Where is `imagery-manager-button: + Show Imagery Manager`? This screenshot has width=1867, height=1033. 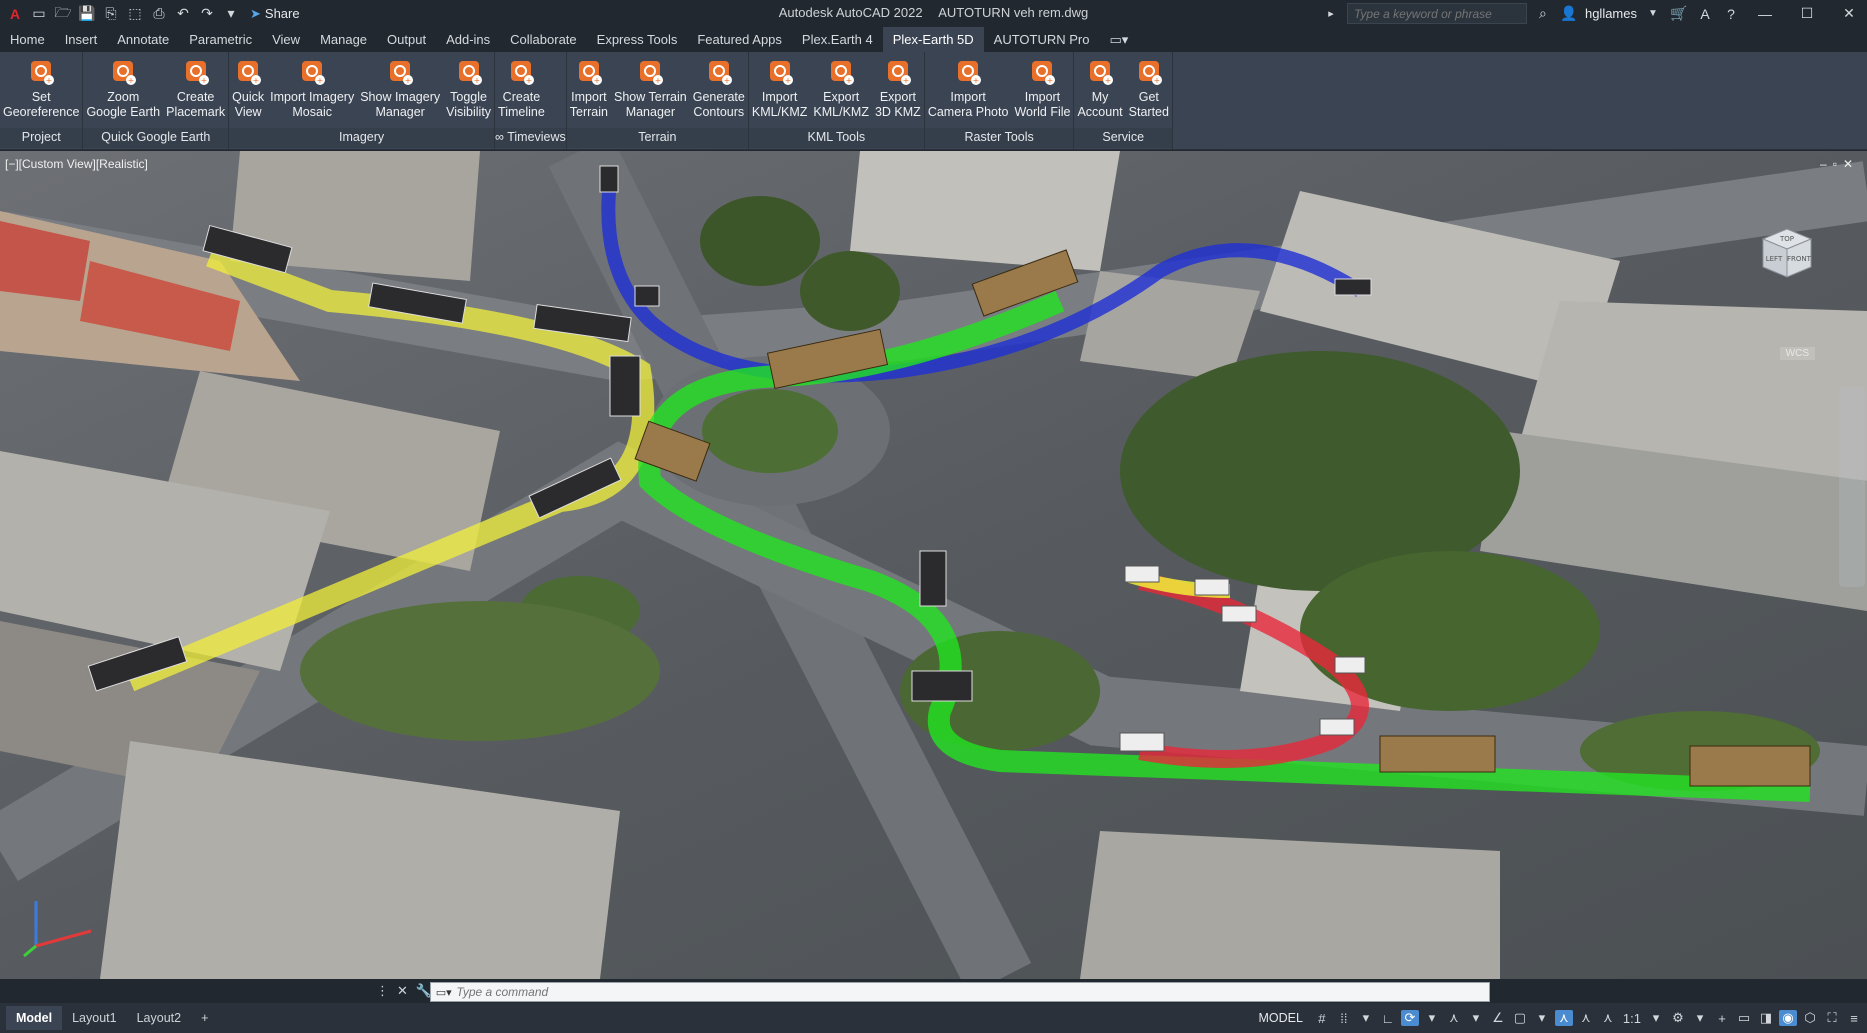
imagery-manager-button: + Show Imagery Manager is located at coordinates (400, 88).